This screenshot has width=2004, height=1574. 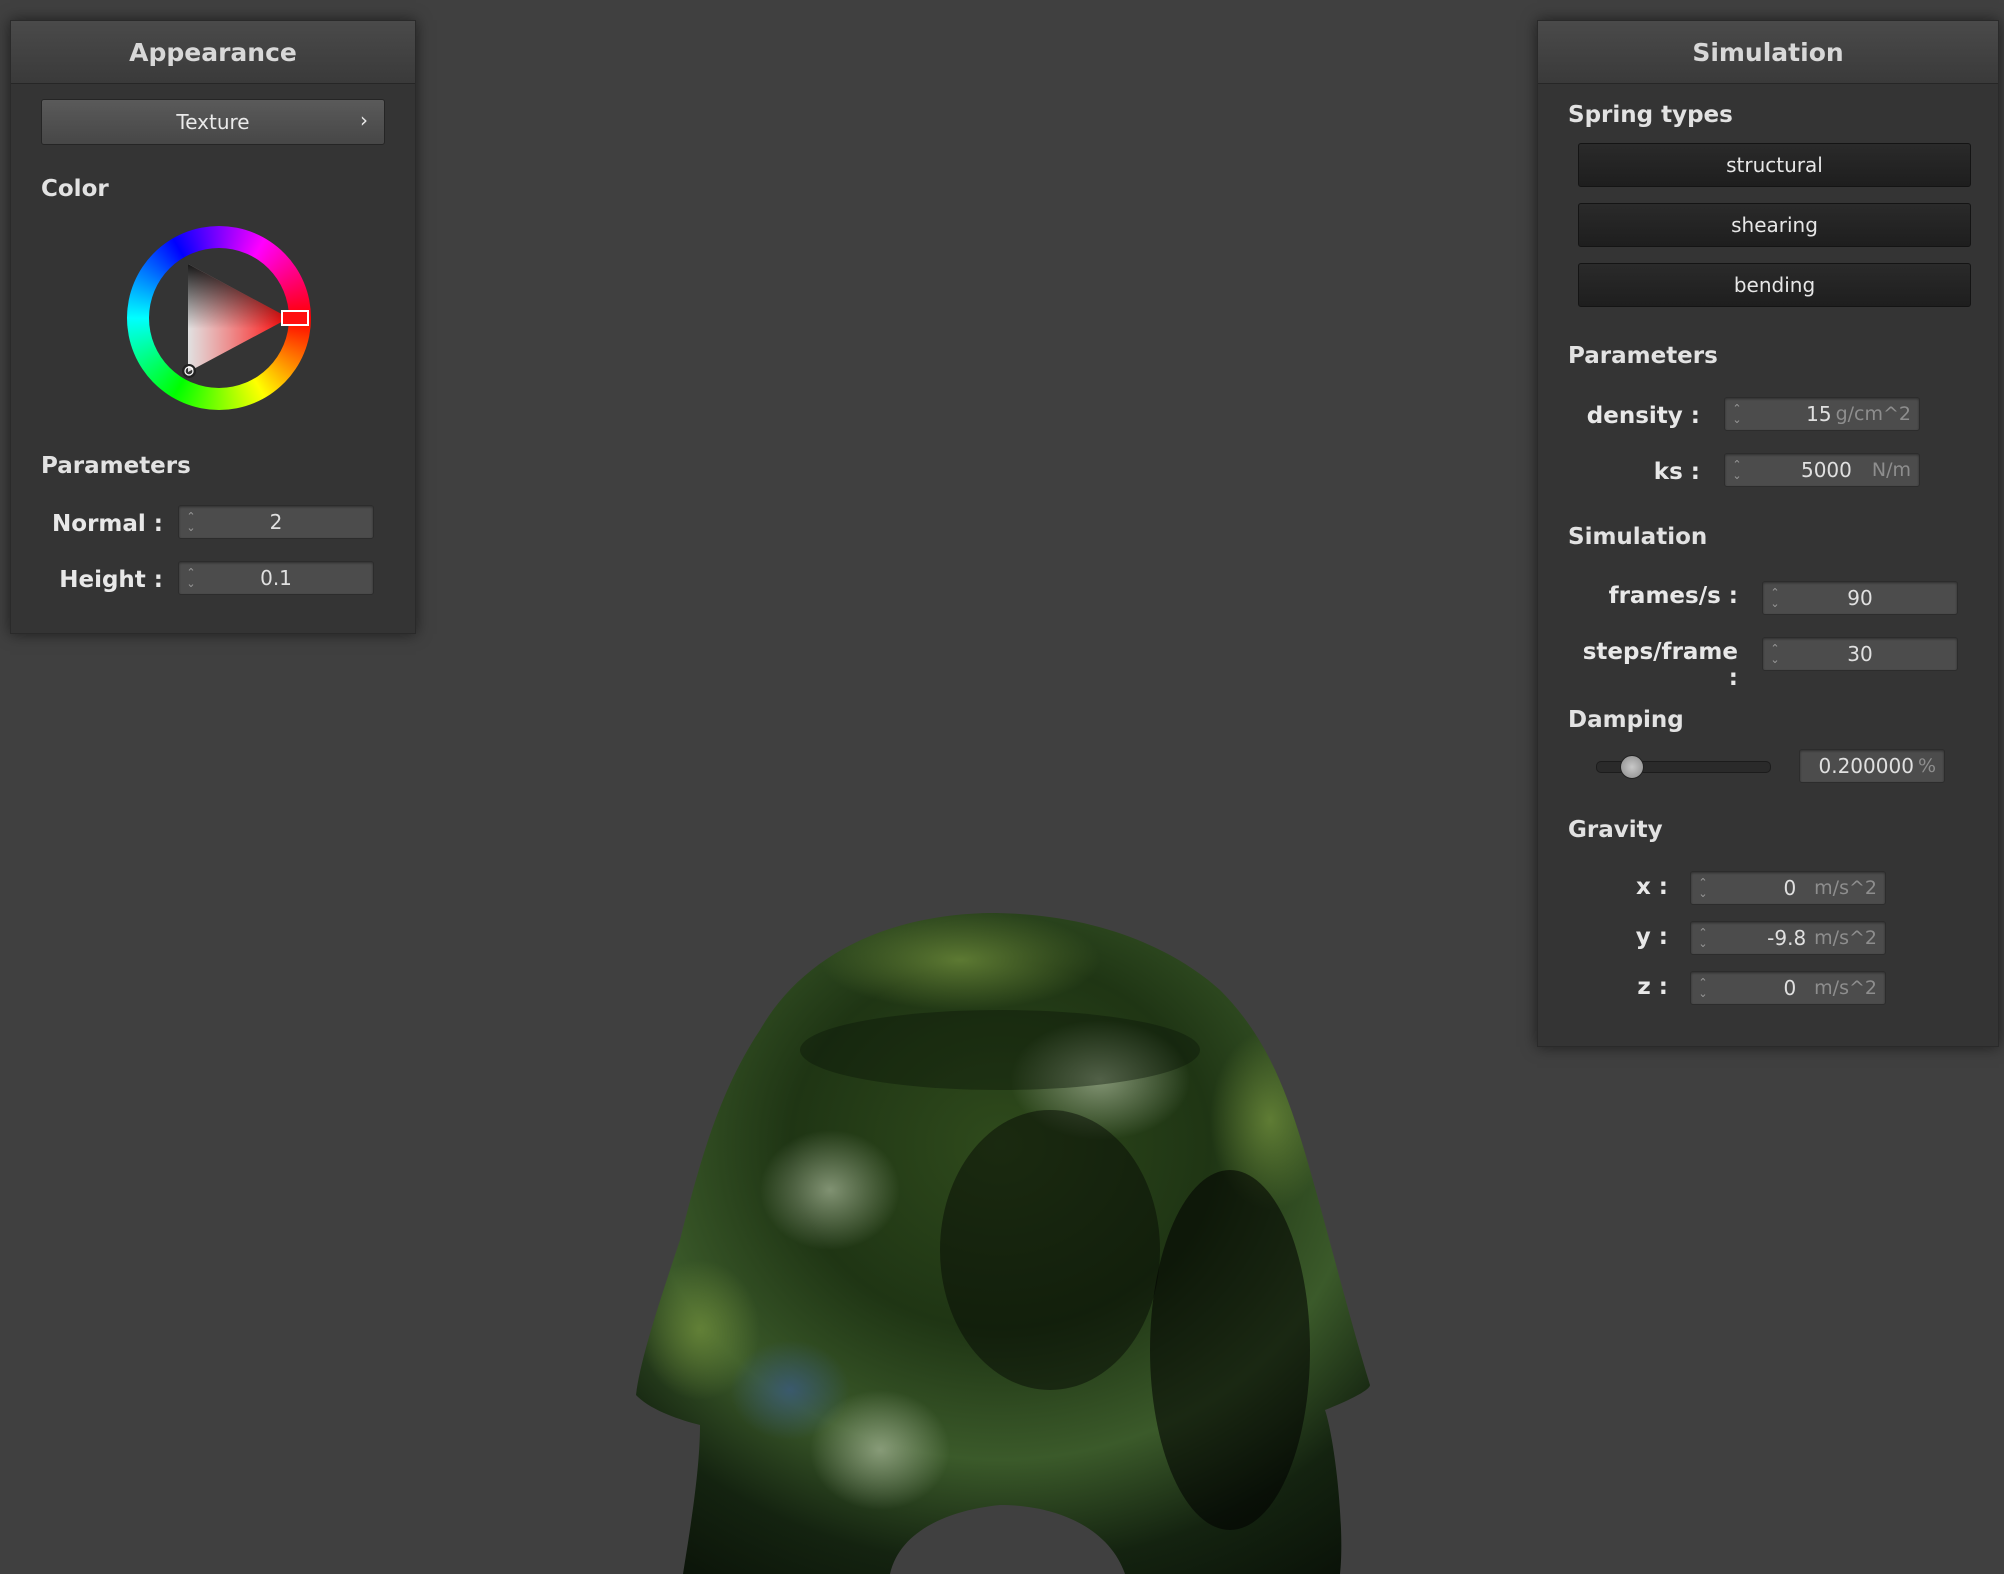 I want to click on fps-value: 90, so click(x=1860, y=598).